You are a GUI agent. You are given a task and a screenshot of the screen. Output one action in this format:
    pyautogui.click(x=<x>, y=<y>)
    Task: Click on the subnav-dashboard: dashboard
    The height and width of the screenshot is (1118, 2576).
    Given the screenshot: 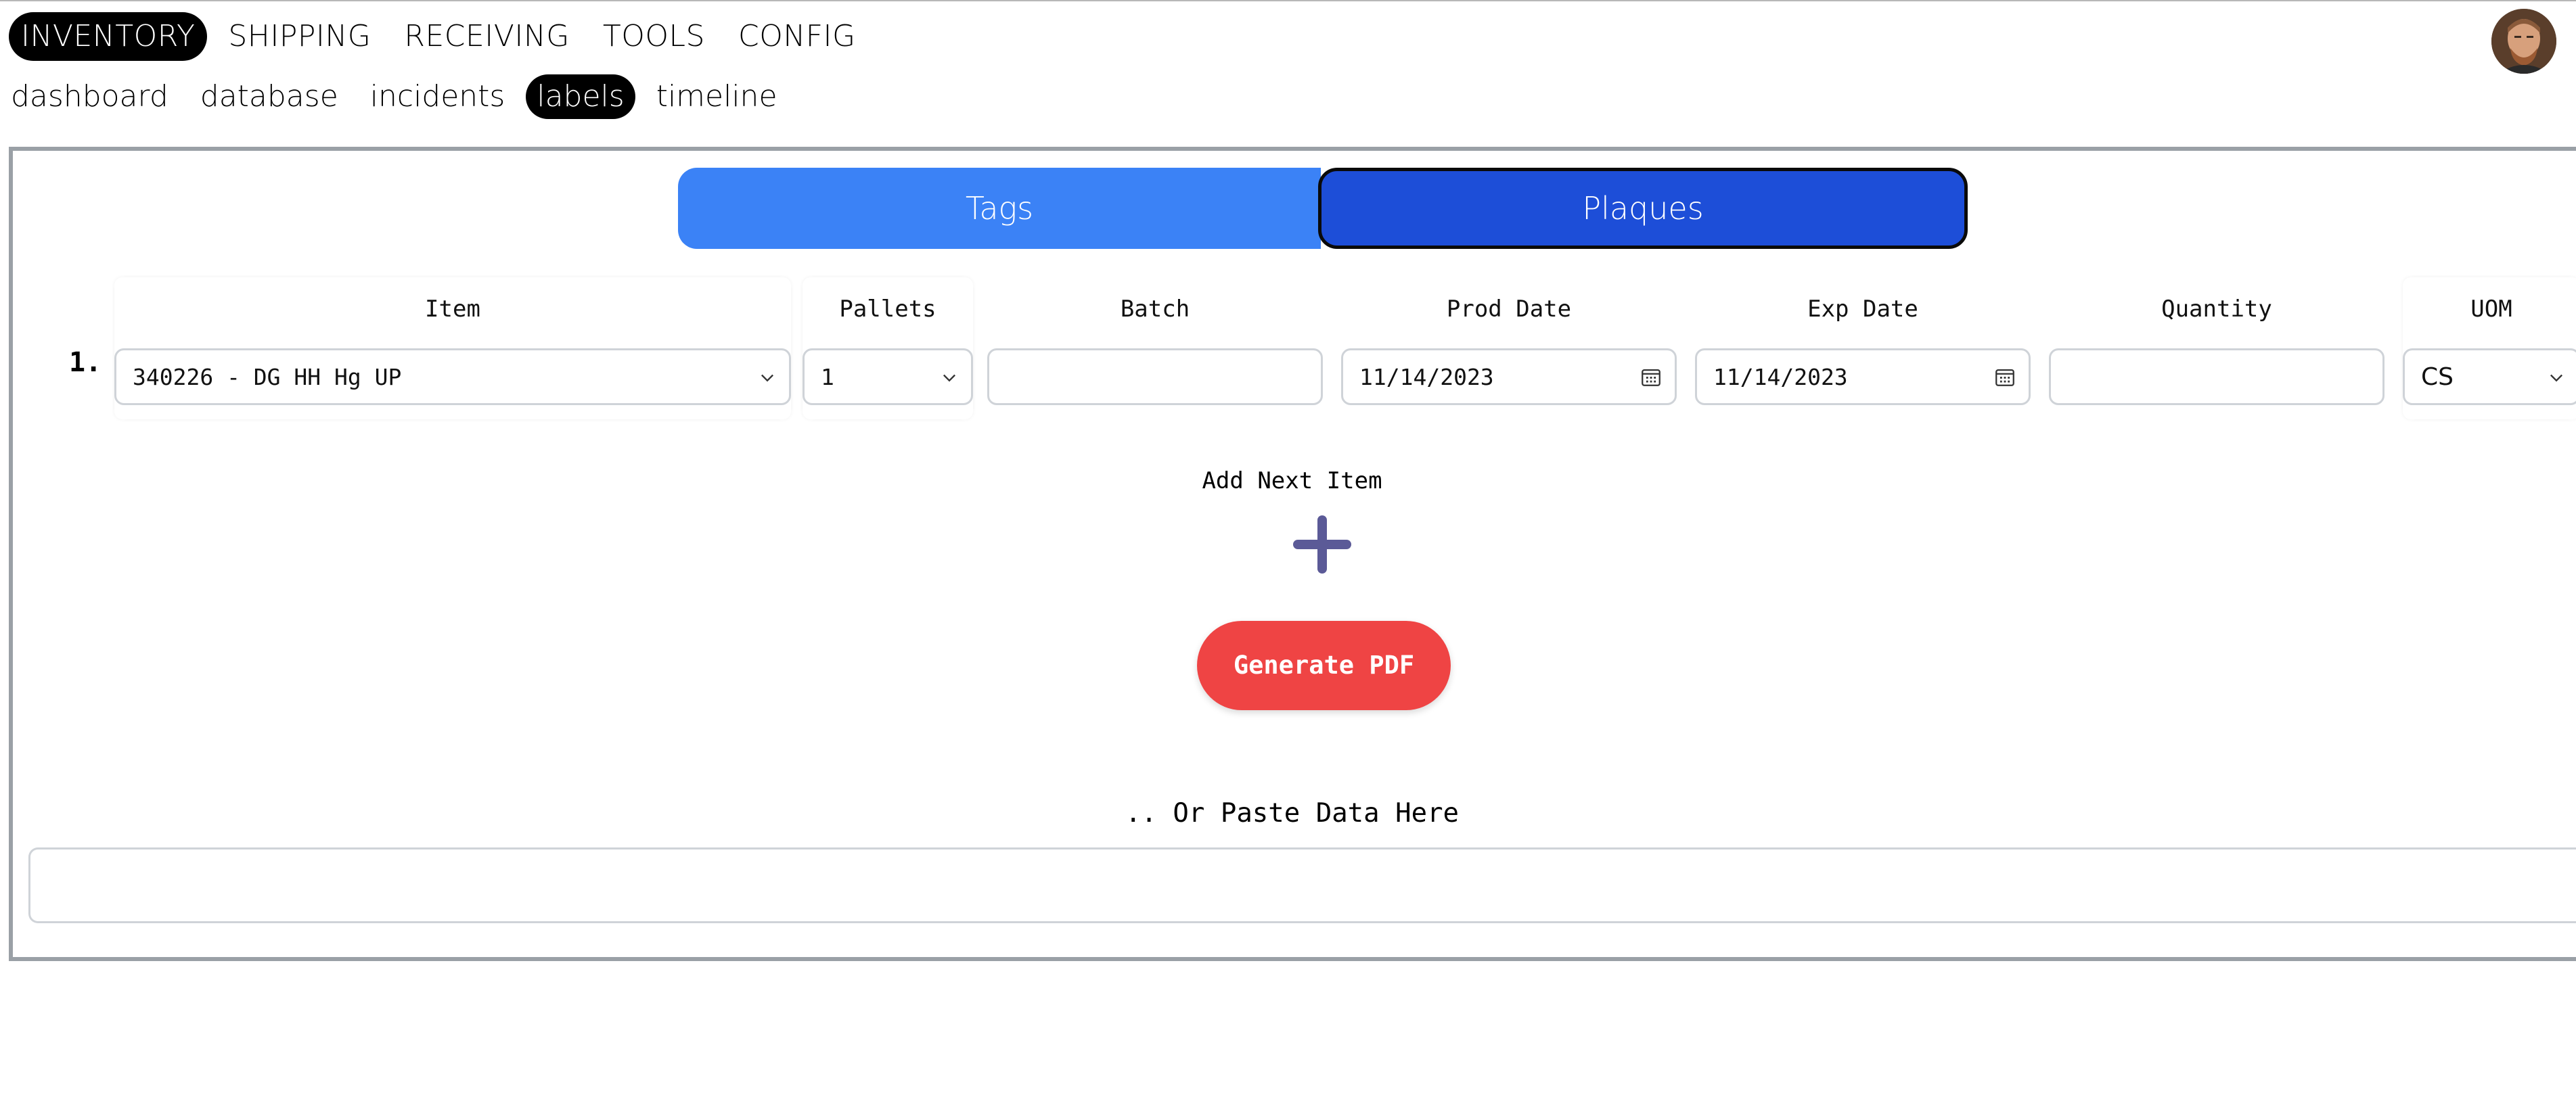 What is the action you would take?
    pyautogui.click(x=89, y=97)
    